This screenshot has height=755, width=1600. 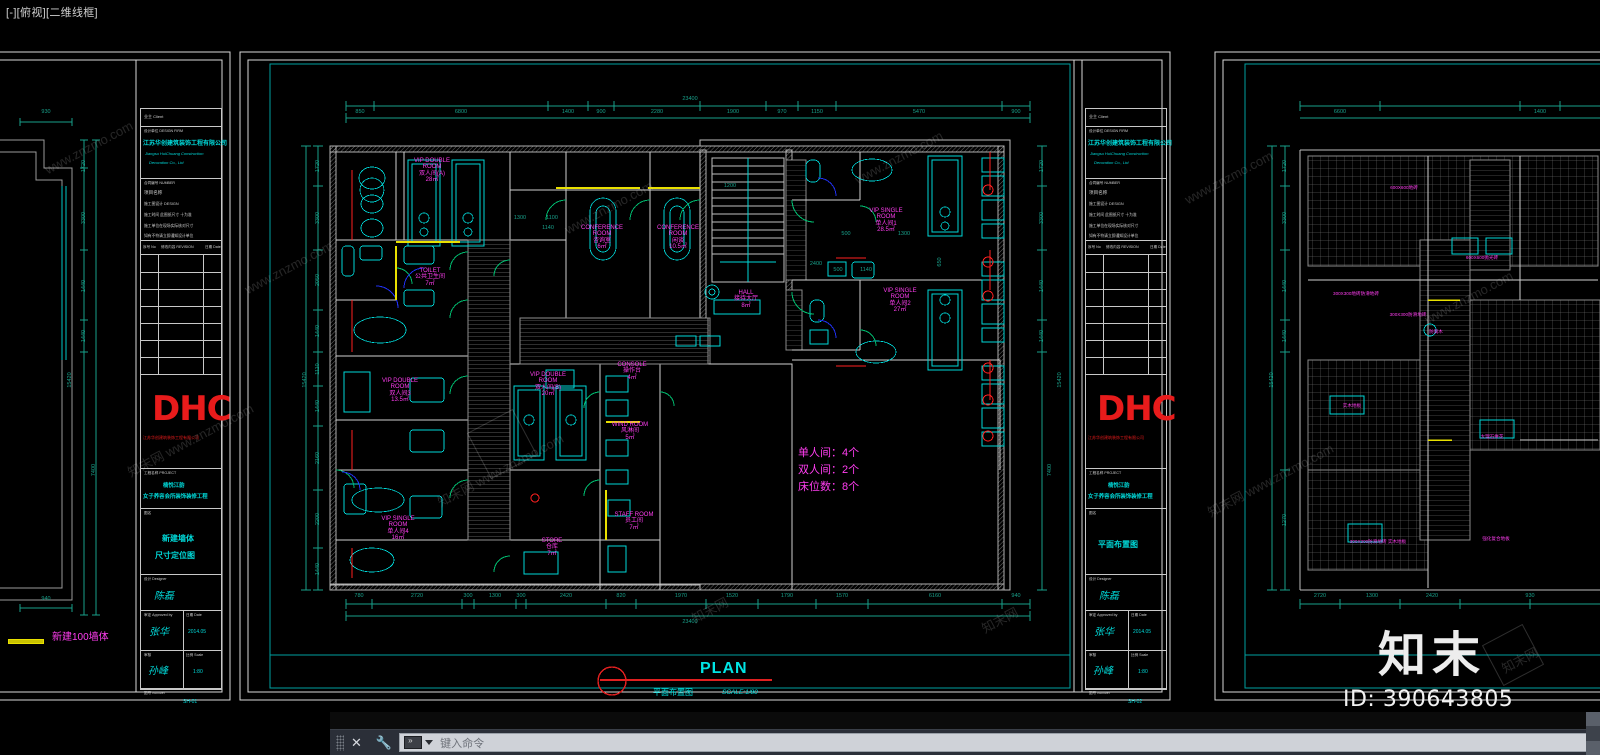 What do you see at coordinates (1593, 748) in the screenshot?
I see `scroll-down-icon` at bounding box center [1593, 748].